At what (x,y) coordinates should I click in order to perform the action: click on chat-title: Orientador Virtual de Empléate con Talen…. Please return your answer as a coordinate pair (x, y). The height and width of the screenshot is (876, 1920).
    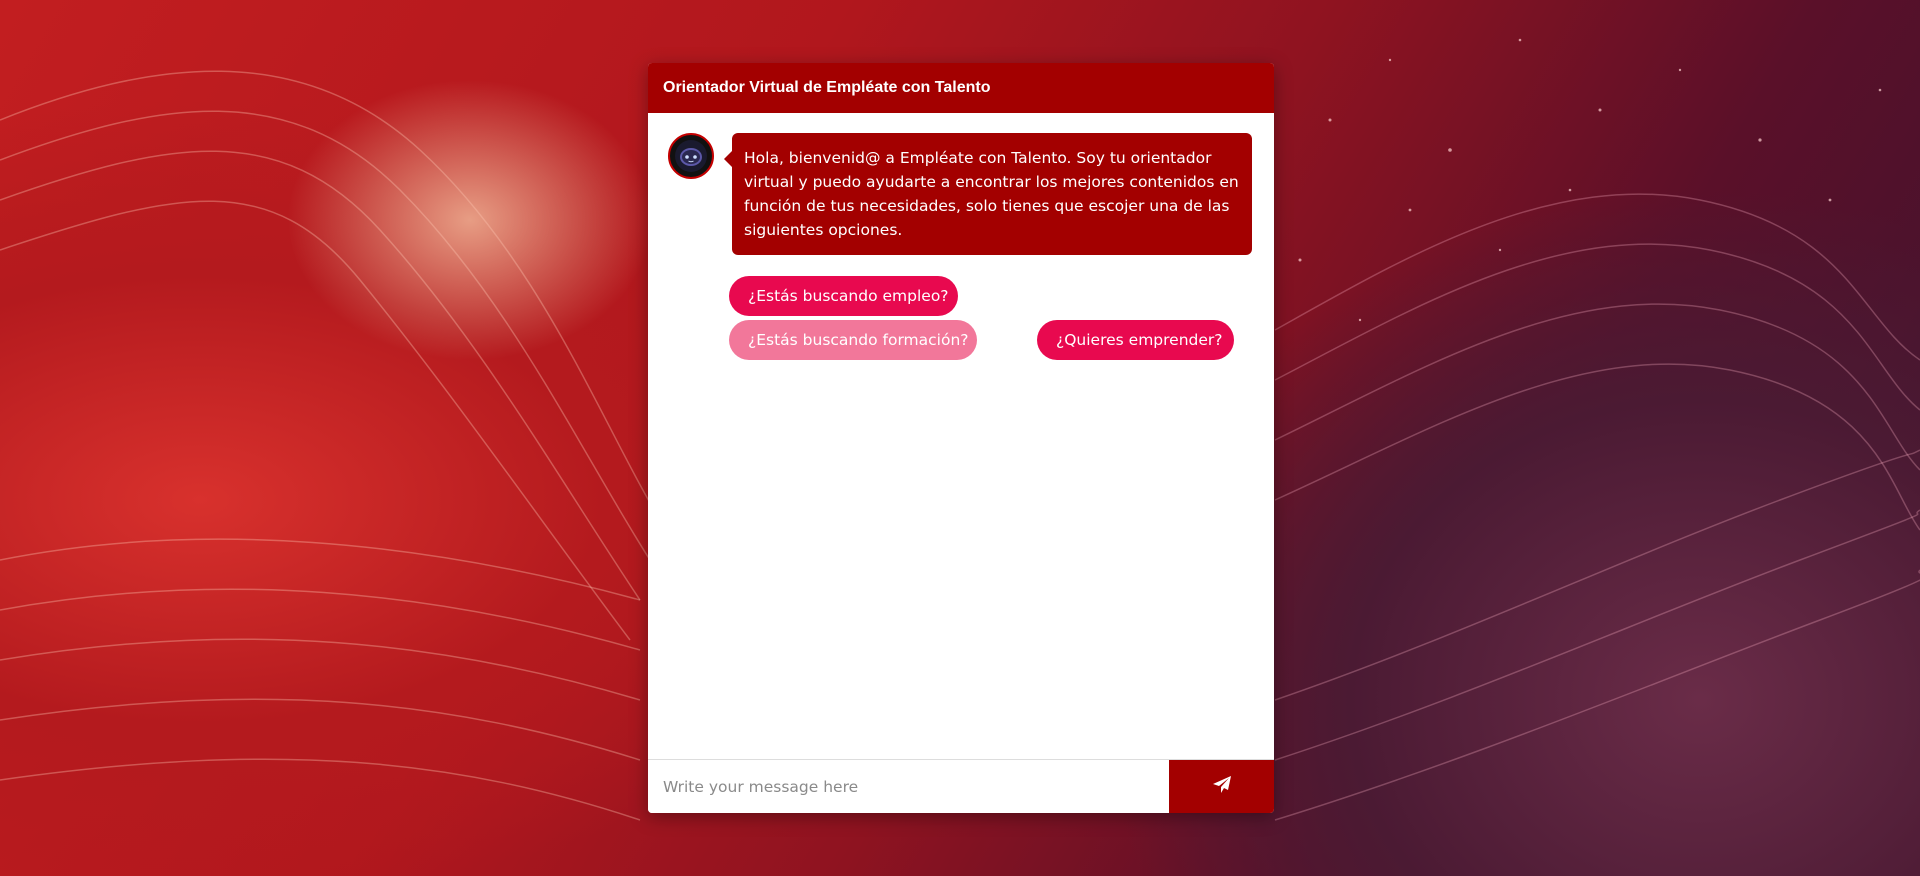
    Looking at the image, I should click on (827, 87).